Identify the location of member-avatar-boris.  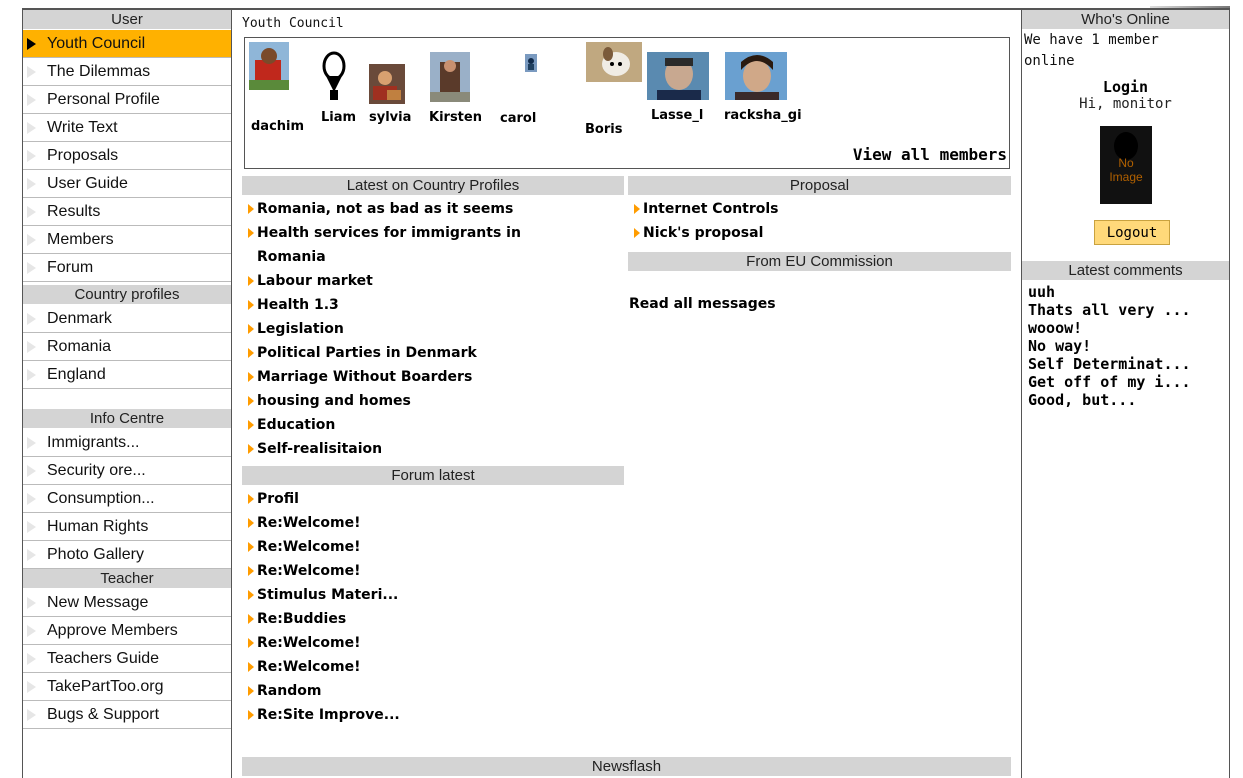
(614, 62).